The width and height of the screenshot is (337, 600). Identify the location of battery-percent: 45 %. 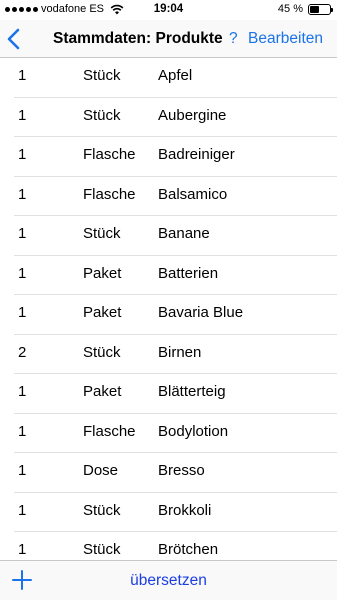
(290, 9).